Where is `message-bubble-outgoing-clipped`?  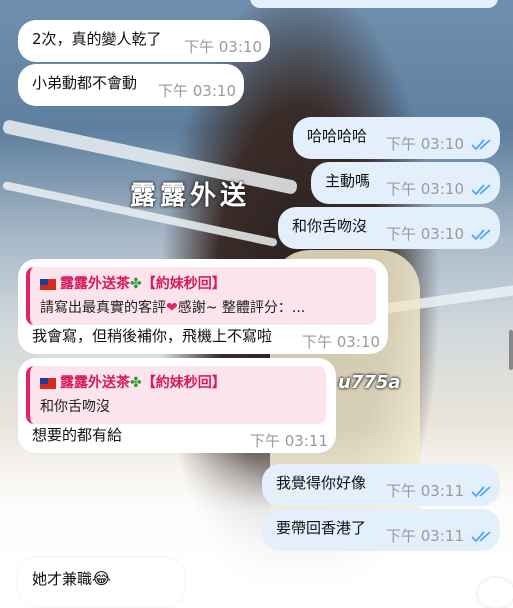 message-bubble-outgoing-clipped is located at coordinates (374, 4).